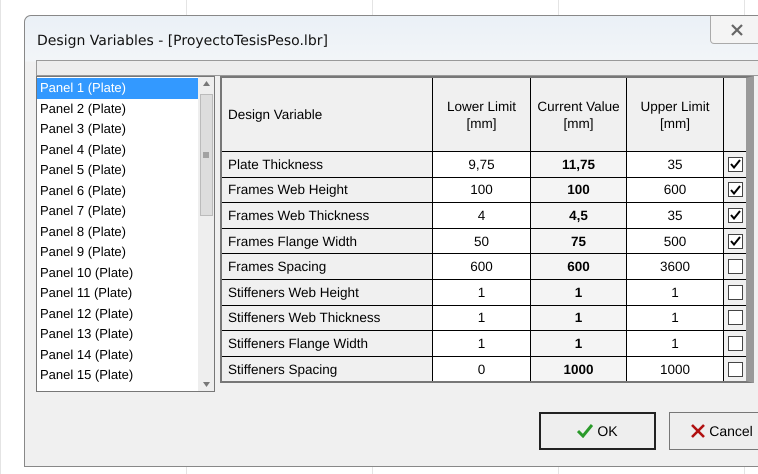 The image size is (758, 474). I want to click on table-cell: Frames Spacing, so click(327, 266).